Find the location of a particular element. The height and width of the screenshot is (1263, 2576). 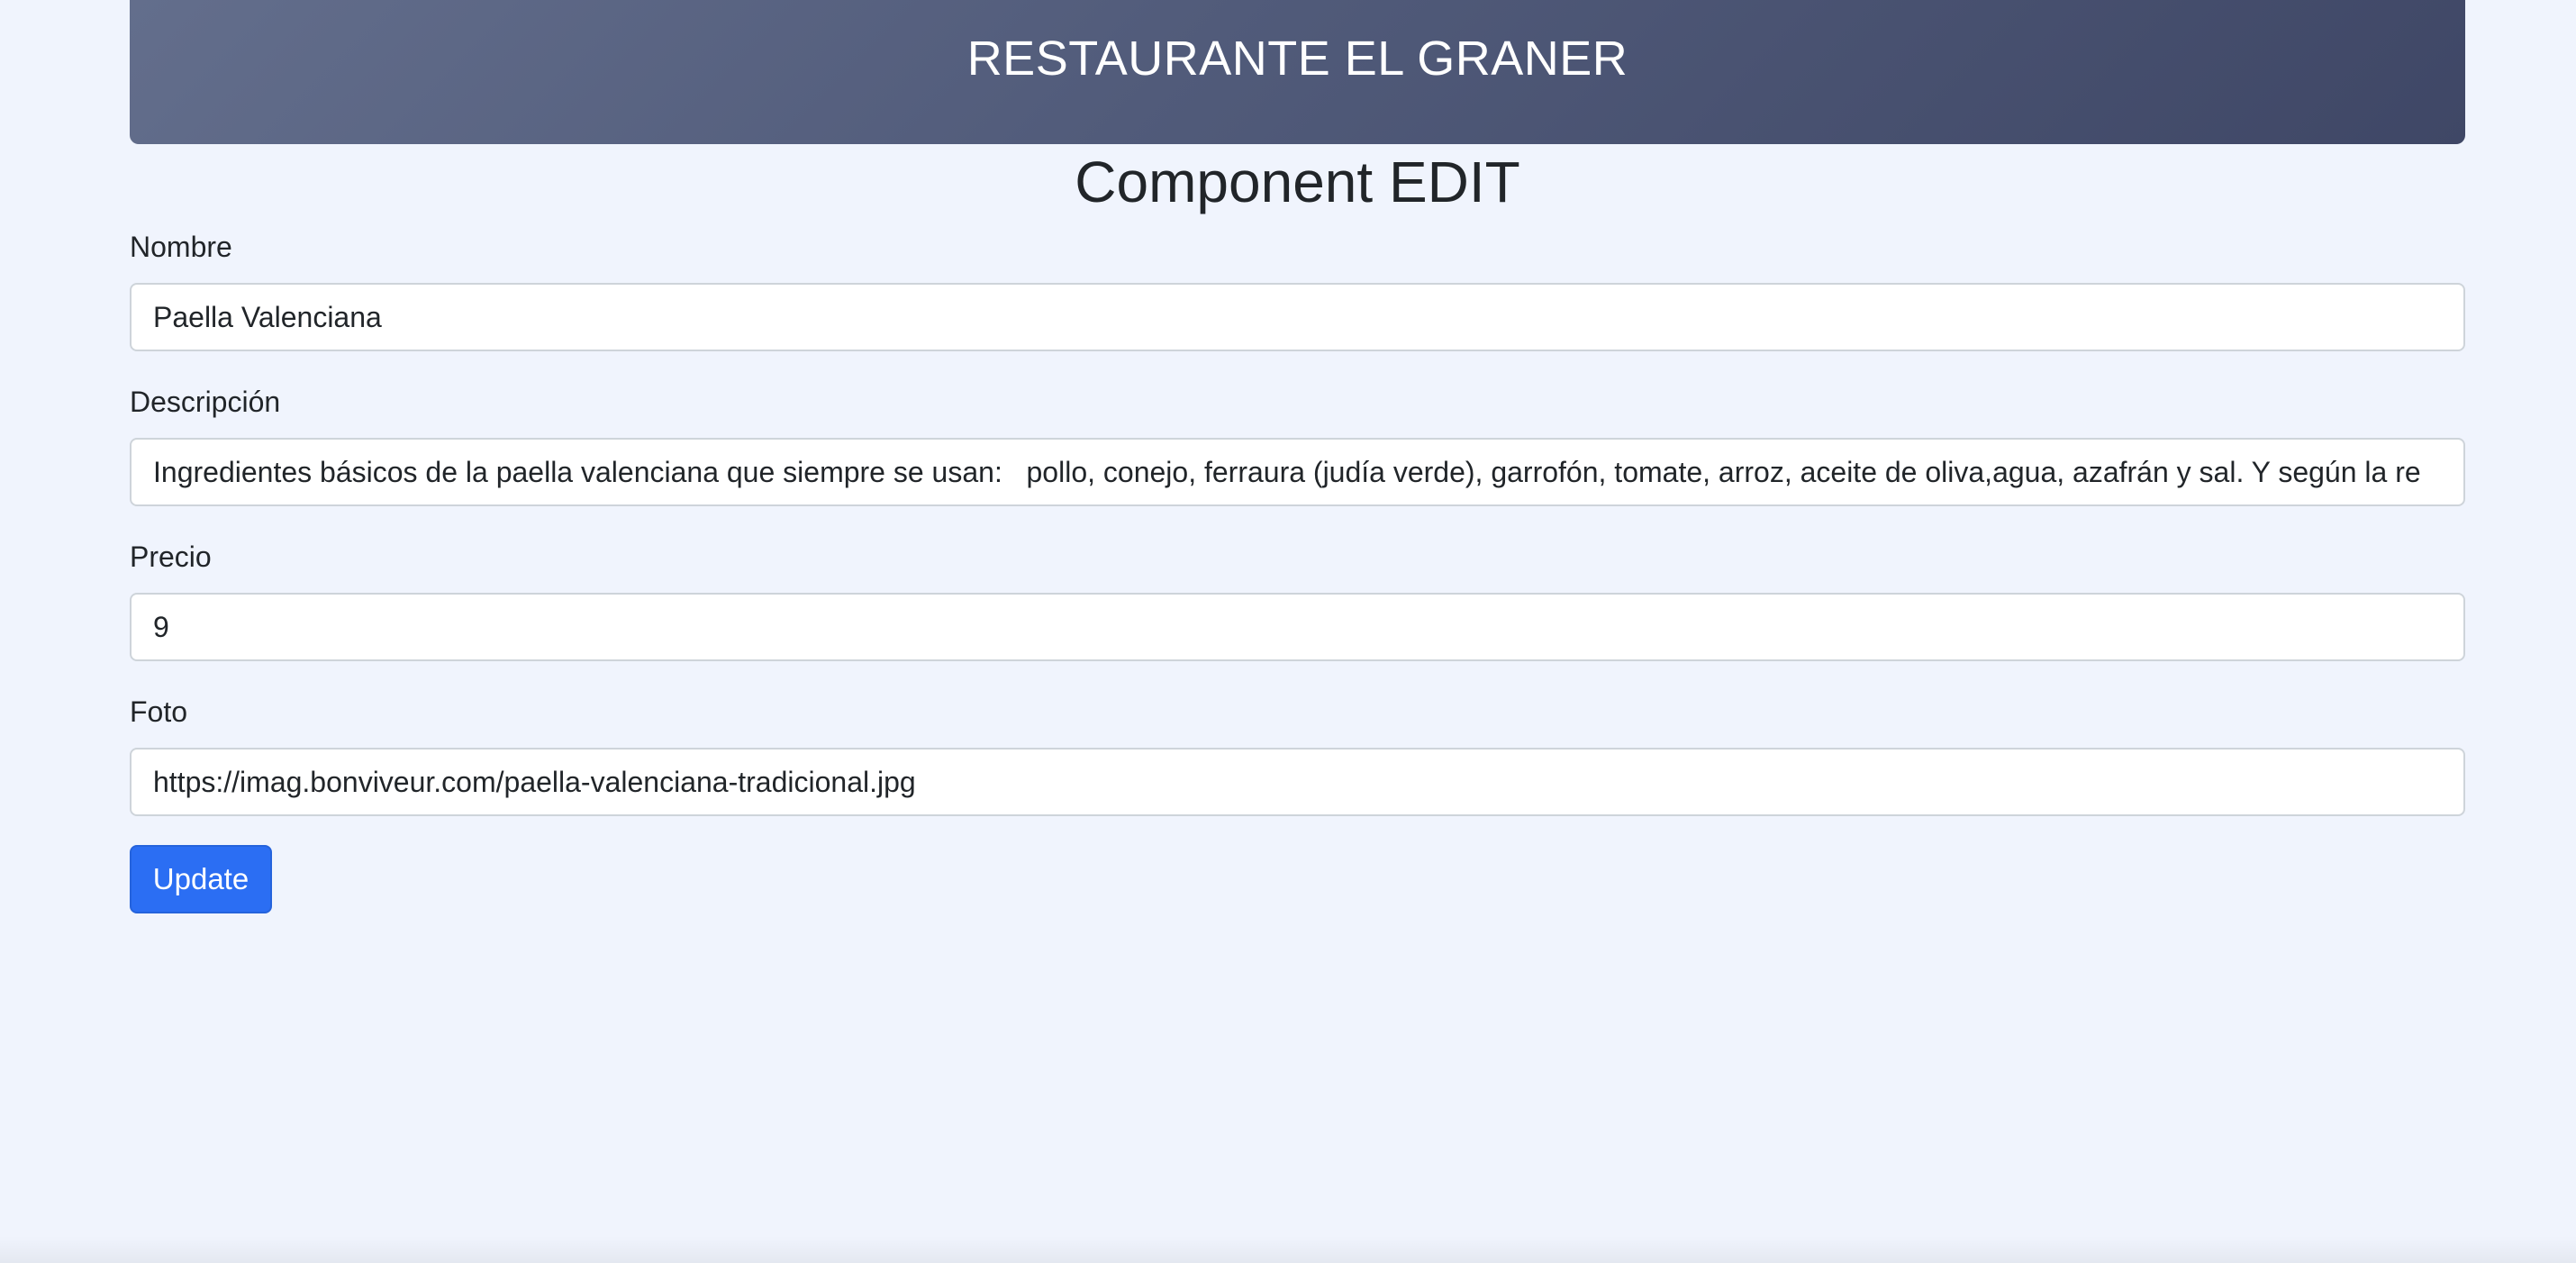

precio-group: Precio is located at coordinates (1297, 600).